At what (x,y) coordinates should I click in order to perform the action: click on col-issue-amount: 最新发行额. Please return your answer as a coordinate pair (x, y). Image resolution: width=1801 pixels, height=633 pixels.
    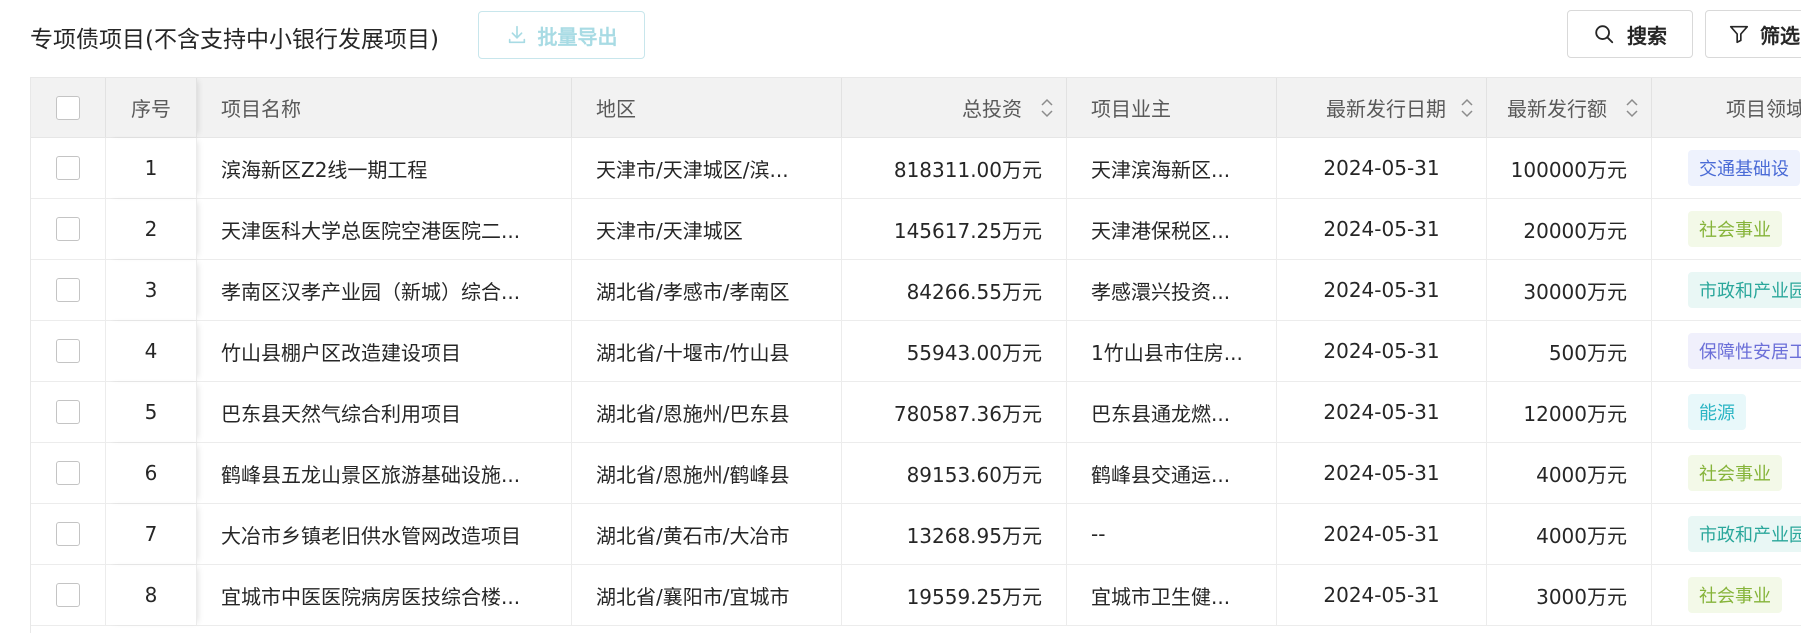
    Looking at the image, I should click on (1569, 107).